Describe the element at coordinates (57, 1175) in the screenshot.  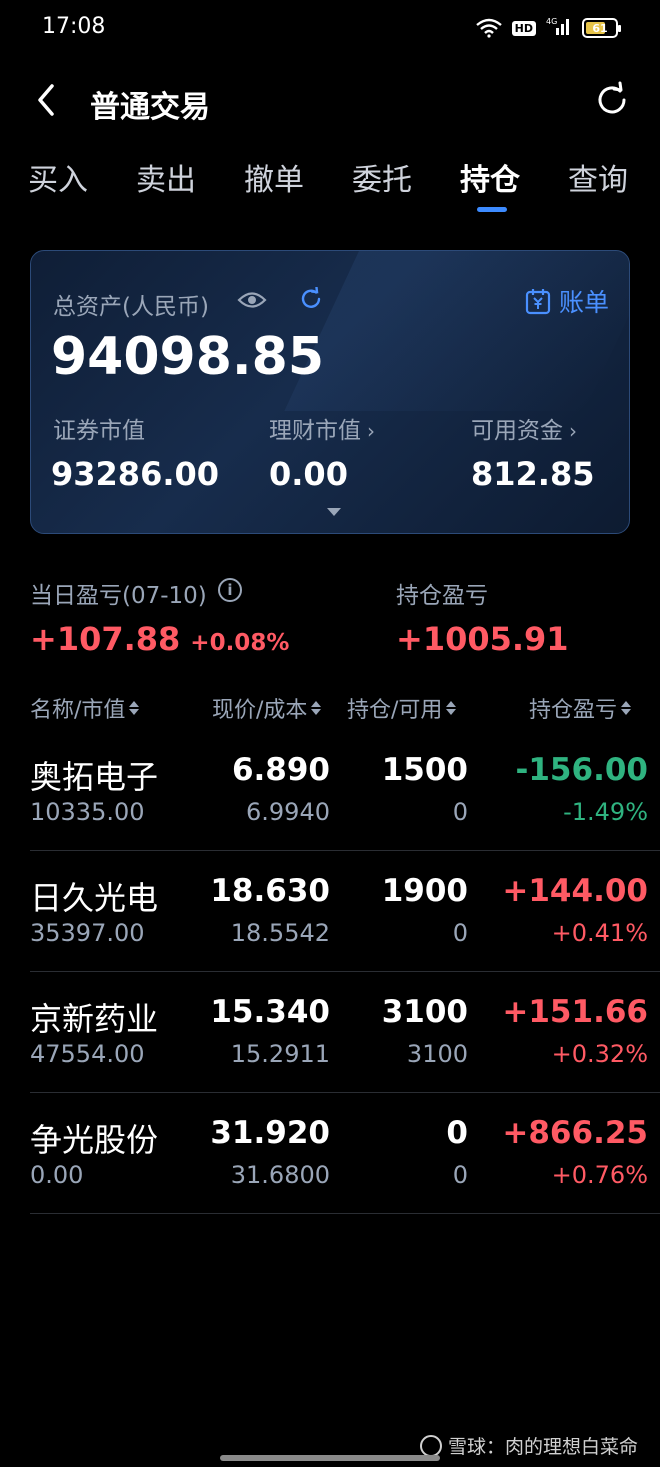
I see `market-value: 0.00` at that location.